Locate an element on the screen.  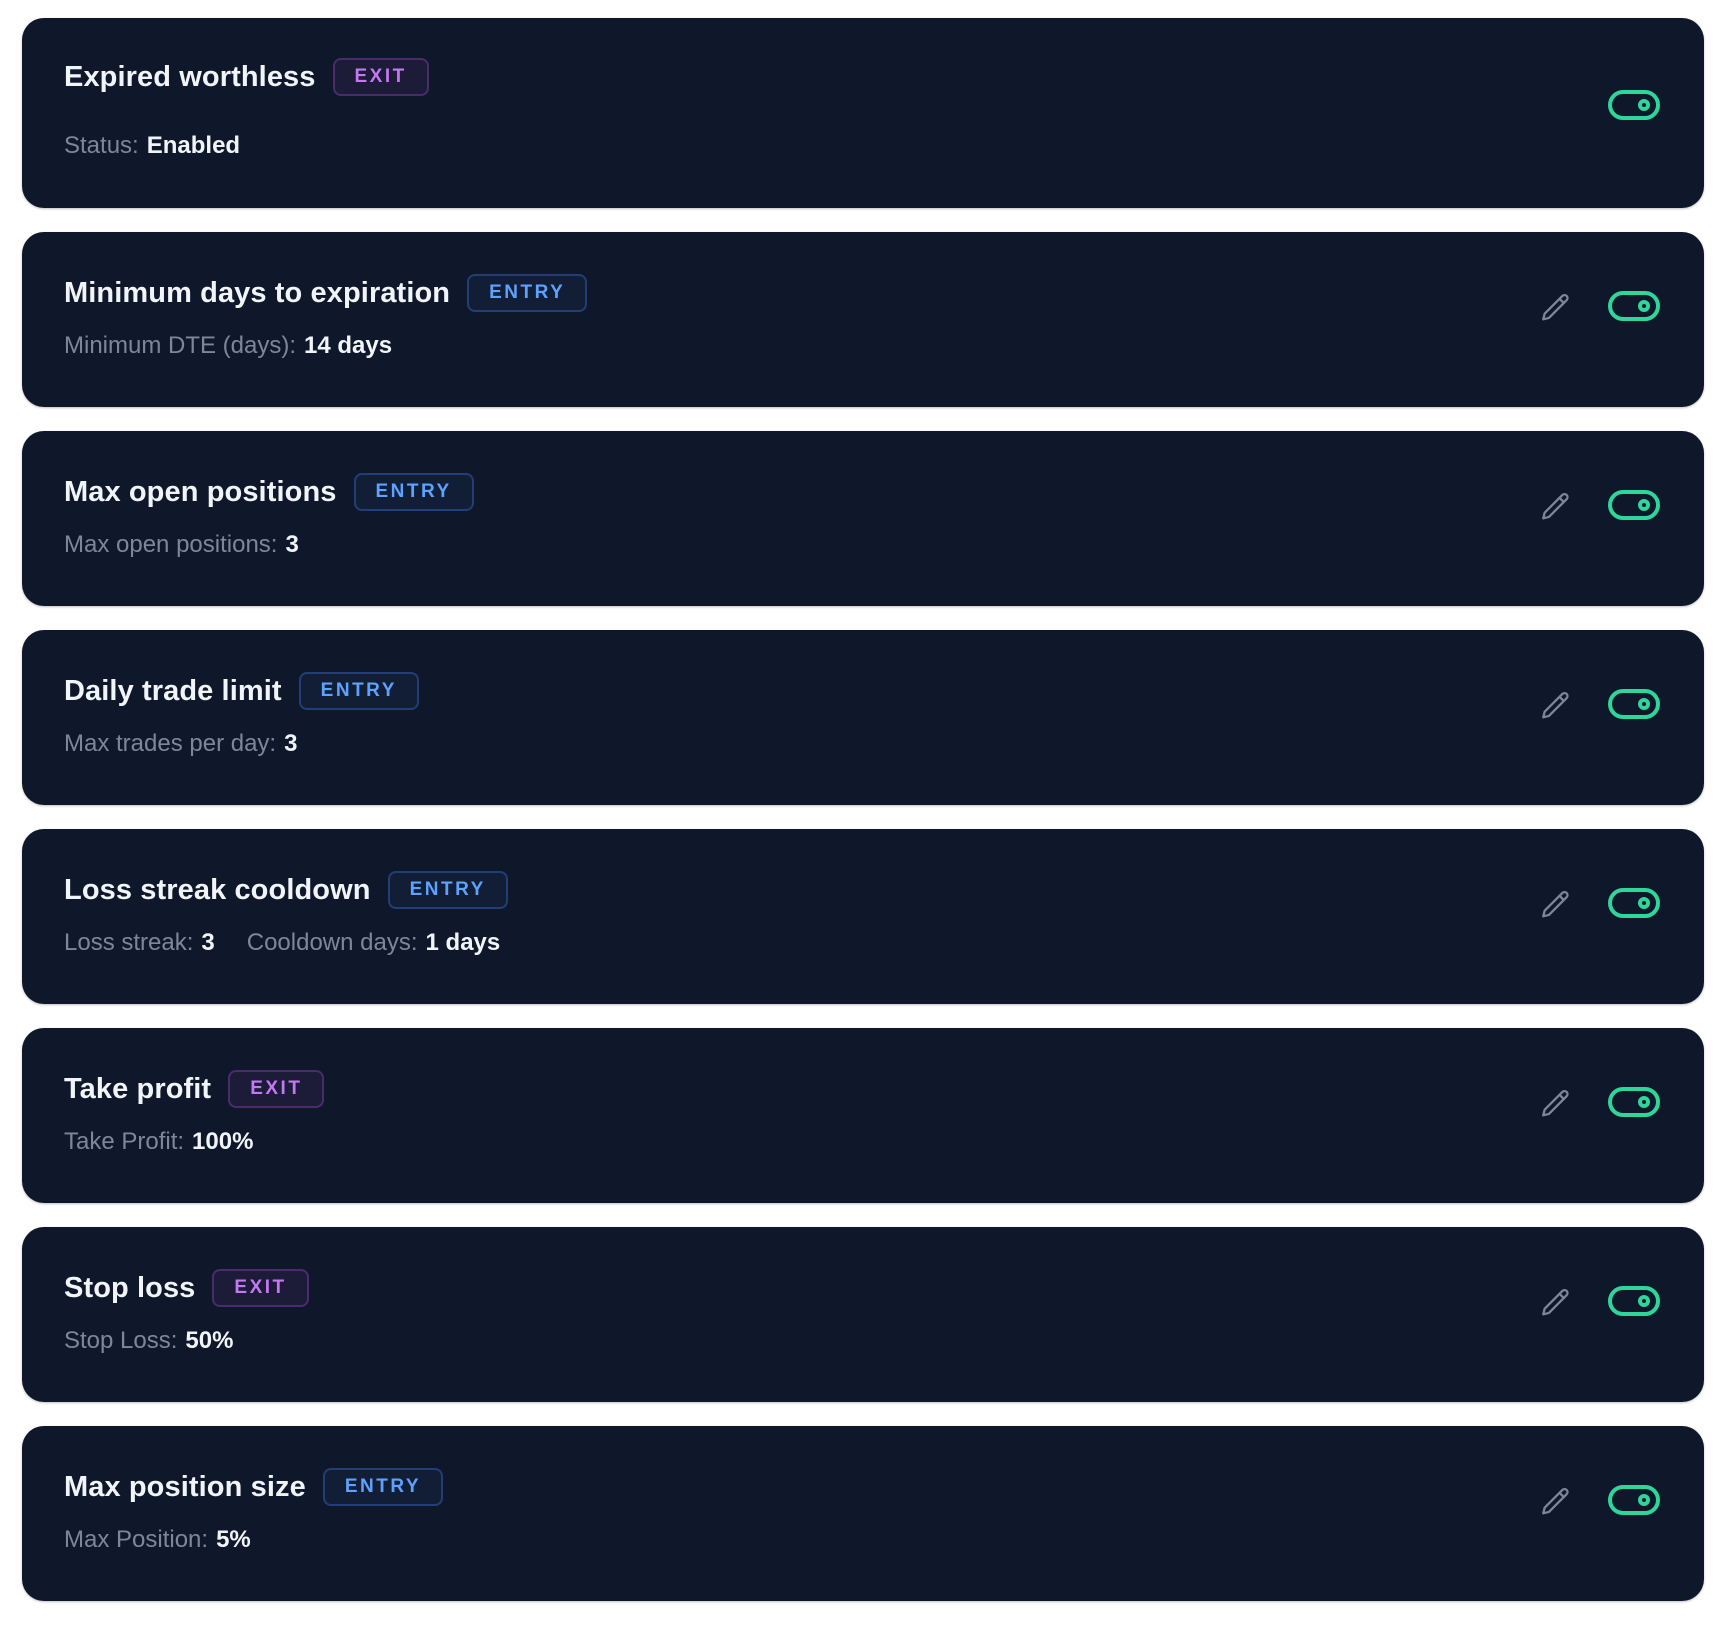
rule-detail: Stop Loss: 50% is located at coordinates (148, 1341).